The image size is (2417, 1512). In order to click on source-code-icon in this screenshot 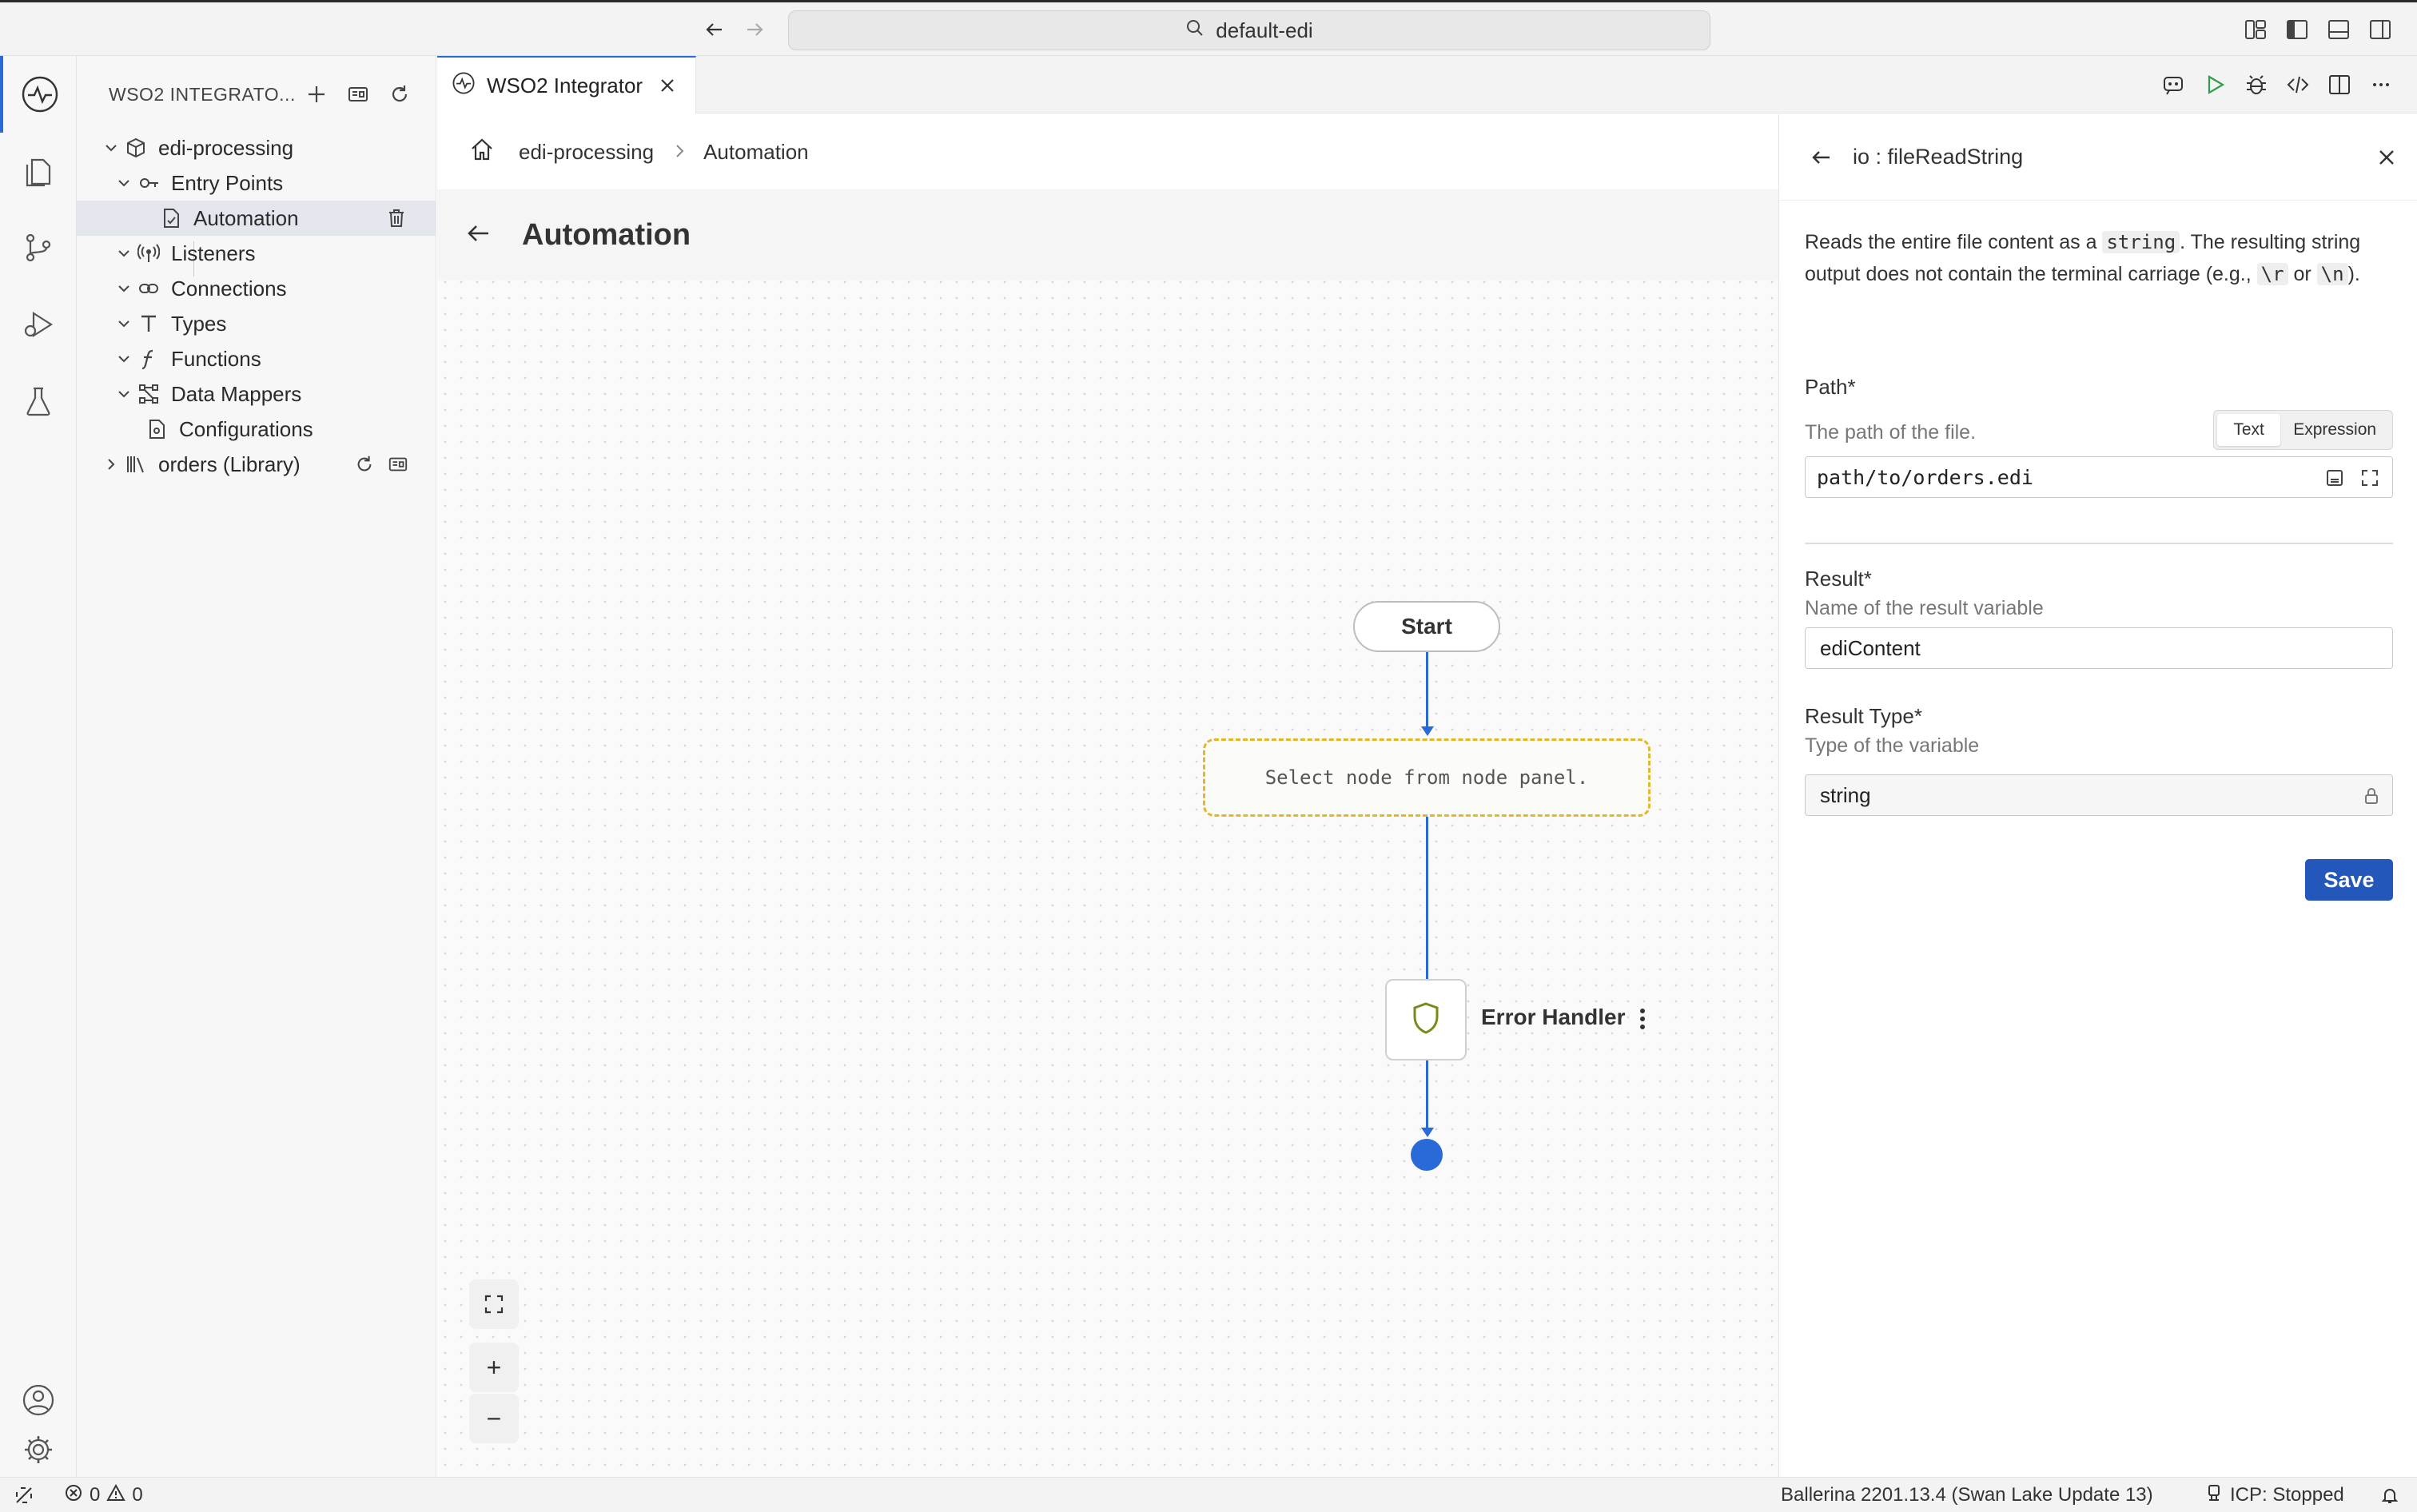, I will do `click(2298, 84)`.